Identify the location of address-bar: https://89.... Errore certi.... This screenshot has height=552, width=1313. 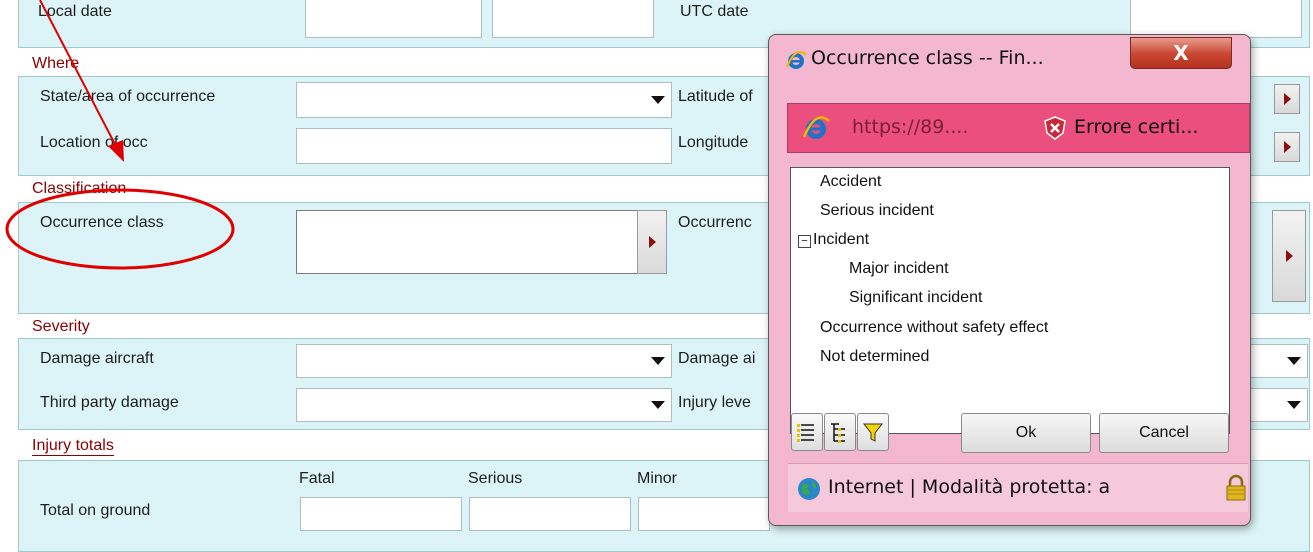
(1018, 128).